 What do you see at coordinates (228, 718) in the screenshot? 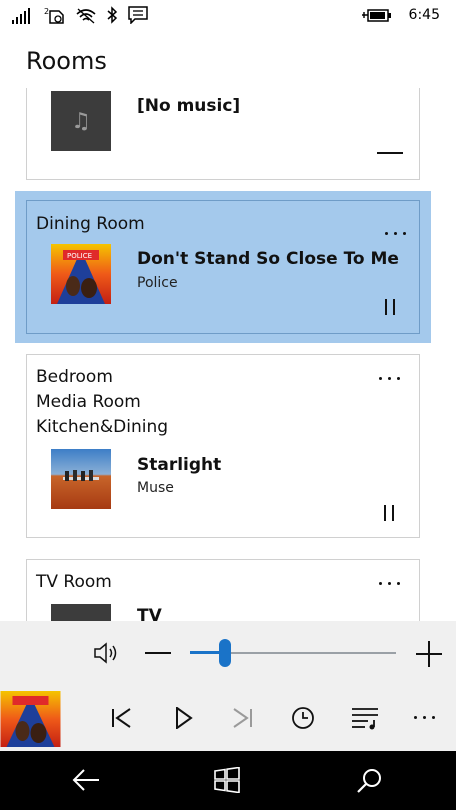
I see `transport-bar` at bounding box center [228, 718].